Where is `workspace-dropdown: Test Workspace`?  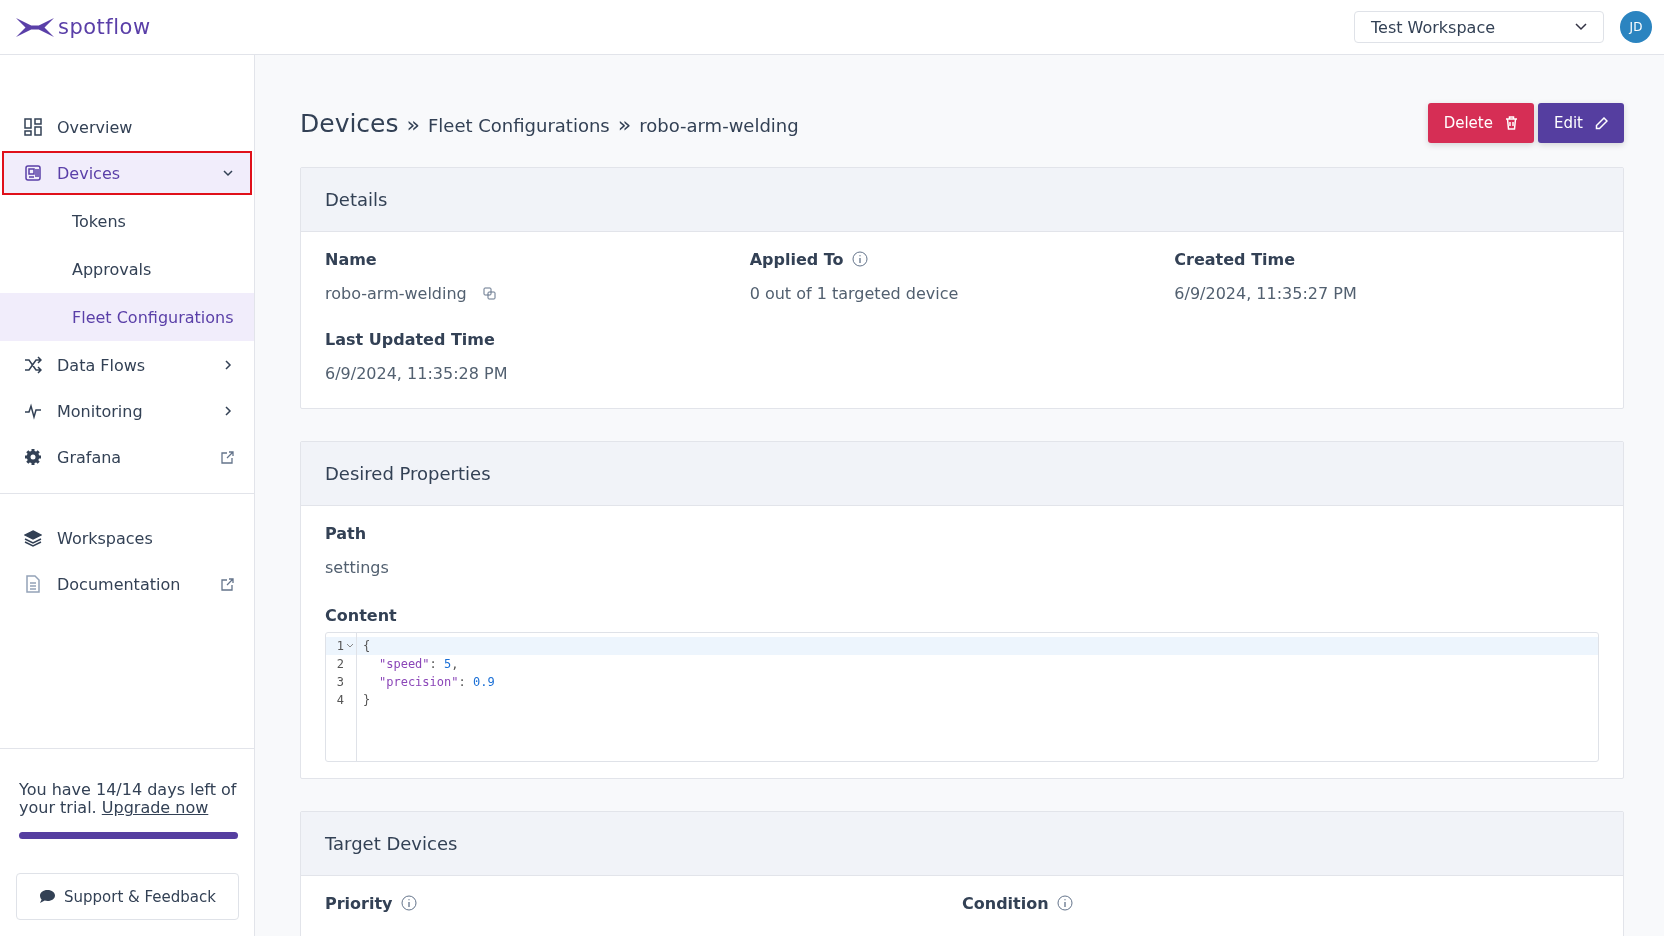
workspace-dropdown: Test Workspace is located at coordinates (1479, 27).